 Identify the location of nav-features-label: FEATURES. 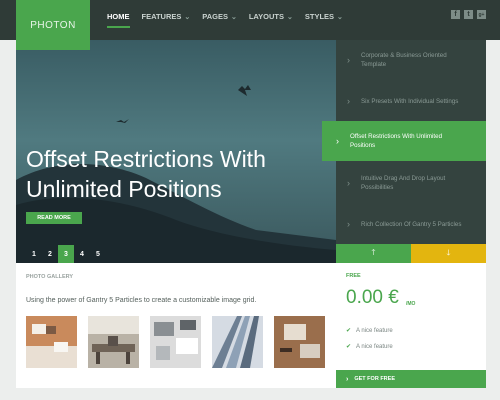
(161, 16).